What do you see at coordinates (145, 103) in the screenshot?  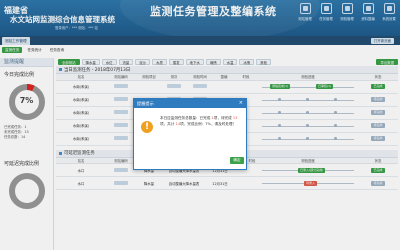 I see `dialog-title: 提醒提示` at bounding box center [145, 103].